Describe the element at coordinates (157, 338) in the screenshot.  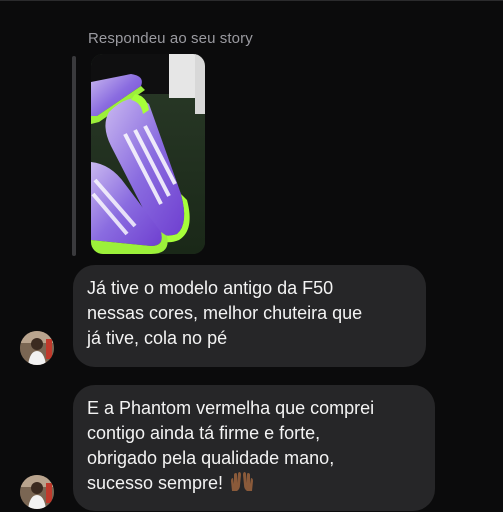
I see `message-text-line: já tive, cola no pé` at that location.